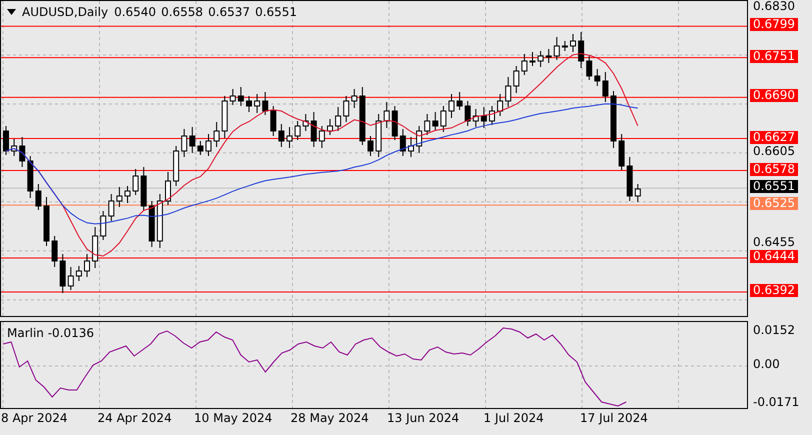  What do you see at coordinates (135, 418) in the screenshot?
I see `date-label: 24 Apr 2024` at bounding box center [135, 418].